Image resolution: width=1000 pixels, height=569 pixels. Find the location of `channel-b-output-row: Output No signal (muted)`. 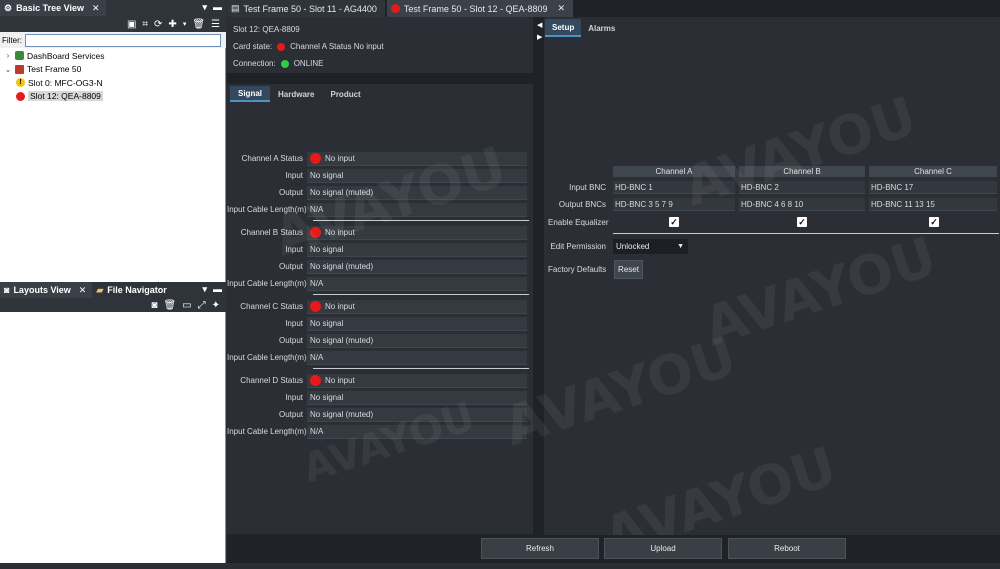

channel-b-output-row: Output No signal (muted) is located at coordinates (380, 266).